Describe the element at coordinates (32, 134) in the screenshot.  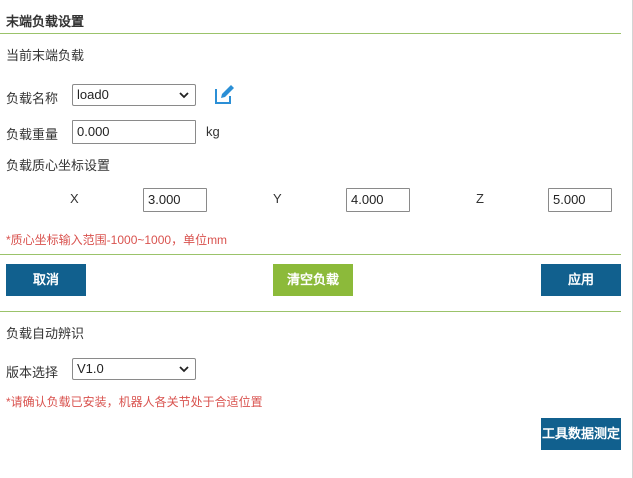
I see `load-weight-label: 负载重量` at that location.